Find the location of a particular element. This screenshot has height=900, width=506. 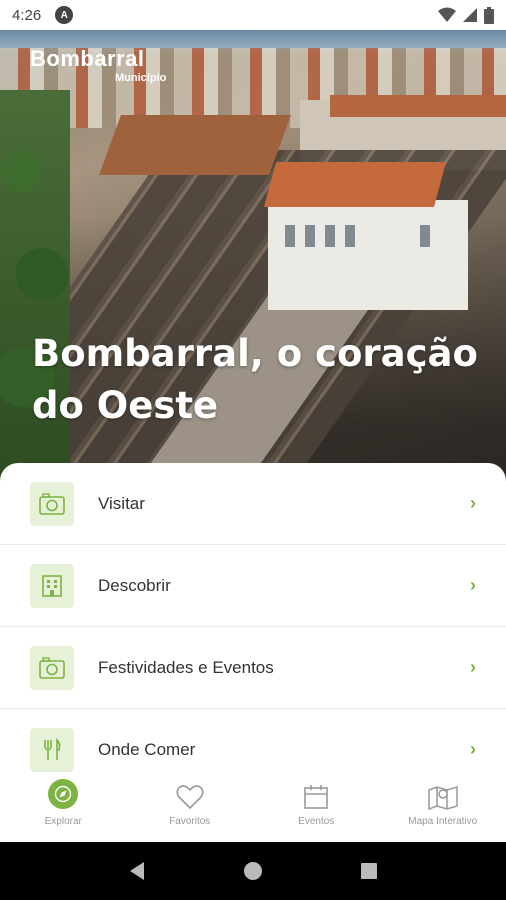

nav-item-favoritos: Favoritos is located at coordinates (190, 808).